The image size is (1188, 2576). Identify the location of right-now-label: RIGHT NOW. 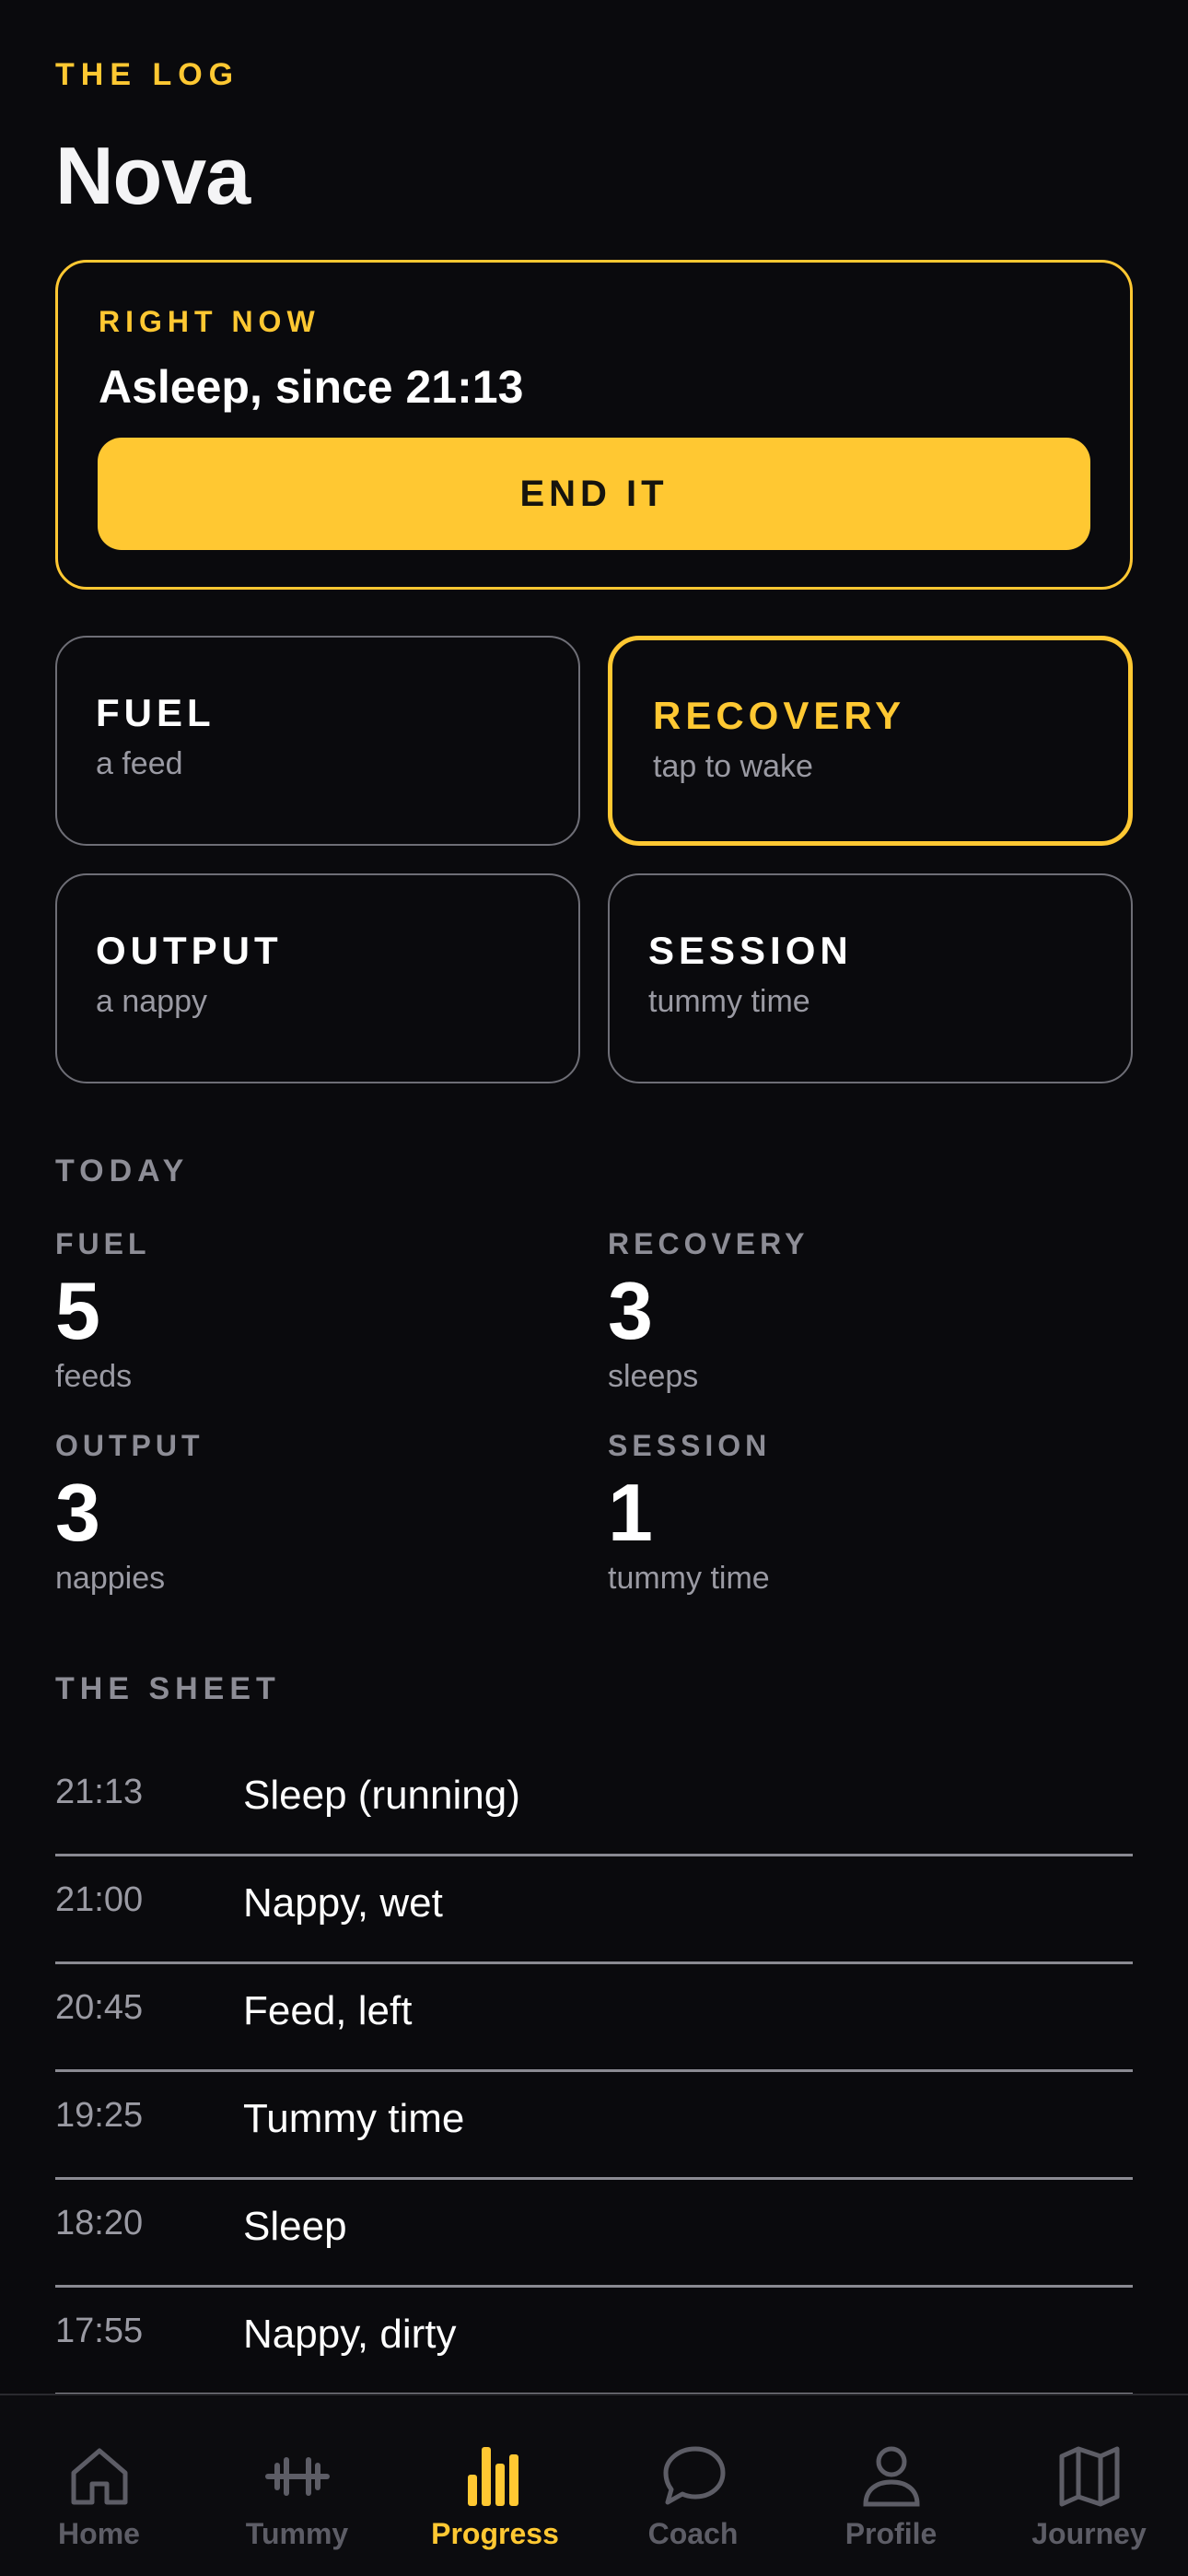
(209, 321).